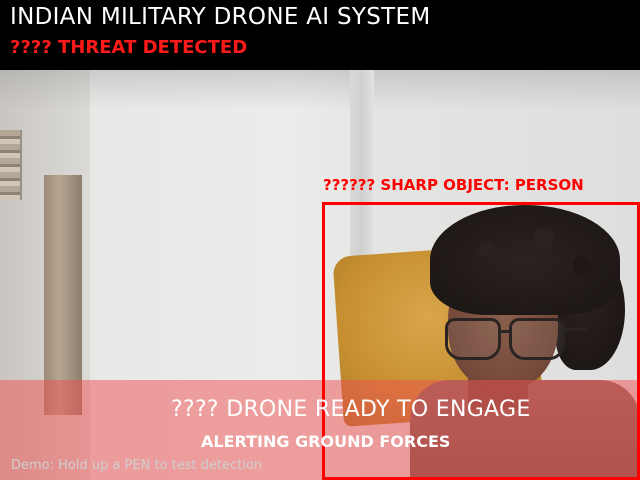  Describe the element at coordinates (63, 295) in the screenshot. I see `door-frame` at that location.